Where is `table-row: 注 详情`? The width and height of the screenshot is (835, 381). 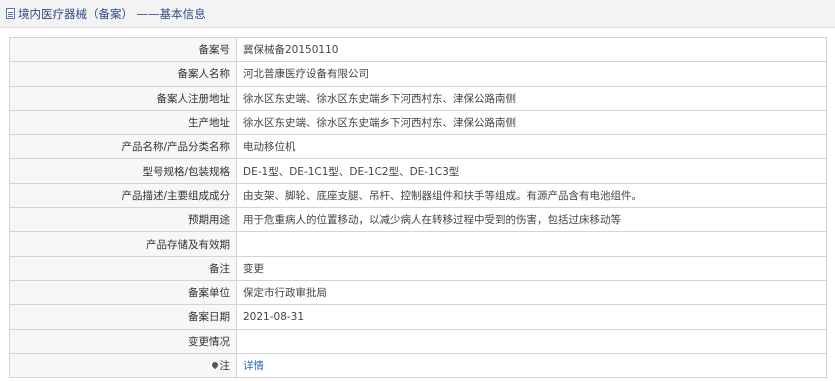
table-row: 注 详情 is located at coordinates (418, 365).